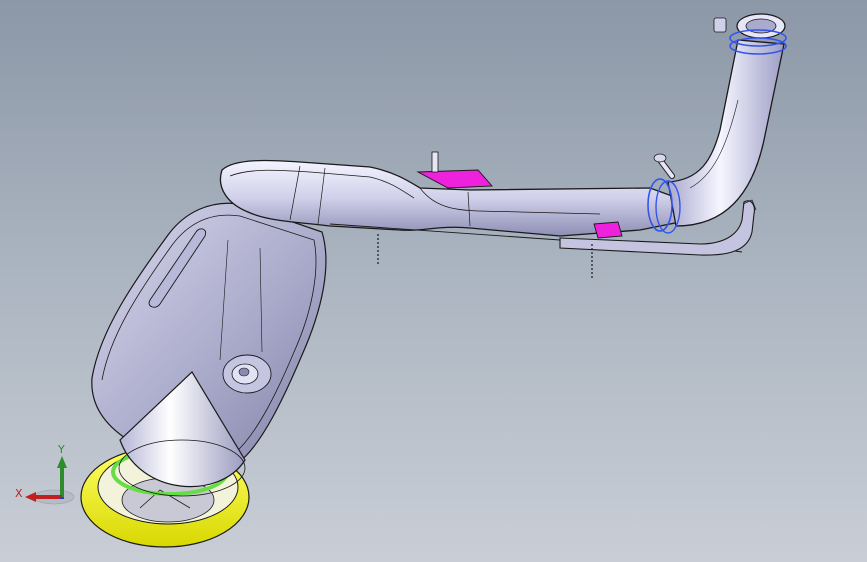 Image resolution: width=867 pixels, height=562 pixels. Describe the element at coordinates (454, 170) in the screenshot. I see `mounting-bracket-top` at that location.